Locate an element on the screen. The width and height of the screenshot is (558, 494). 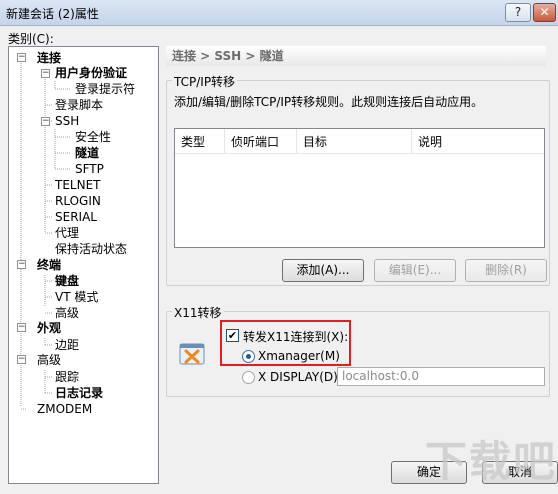
help-button: ? is located at coordinates (518, 12).